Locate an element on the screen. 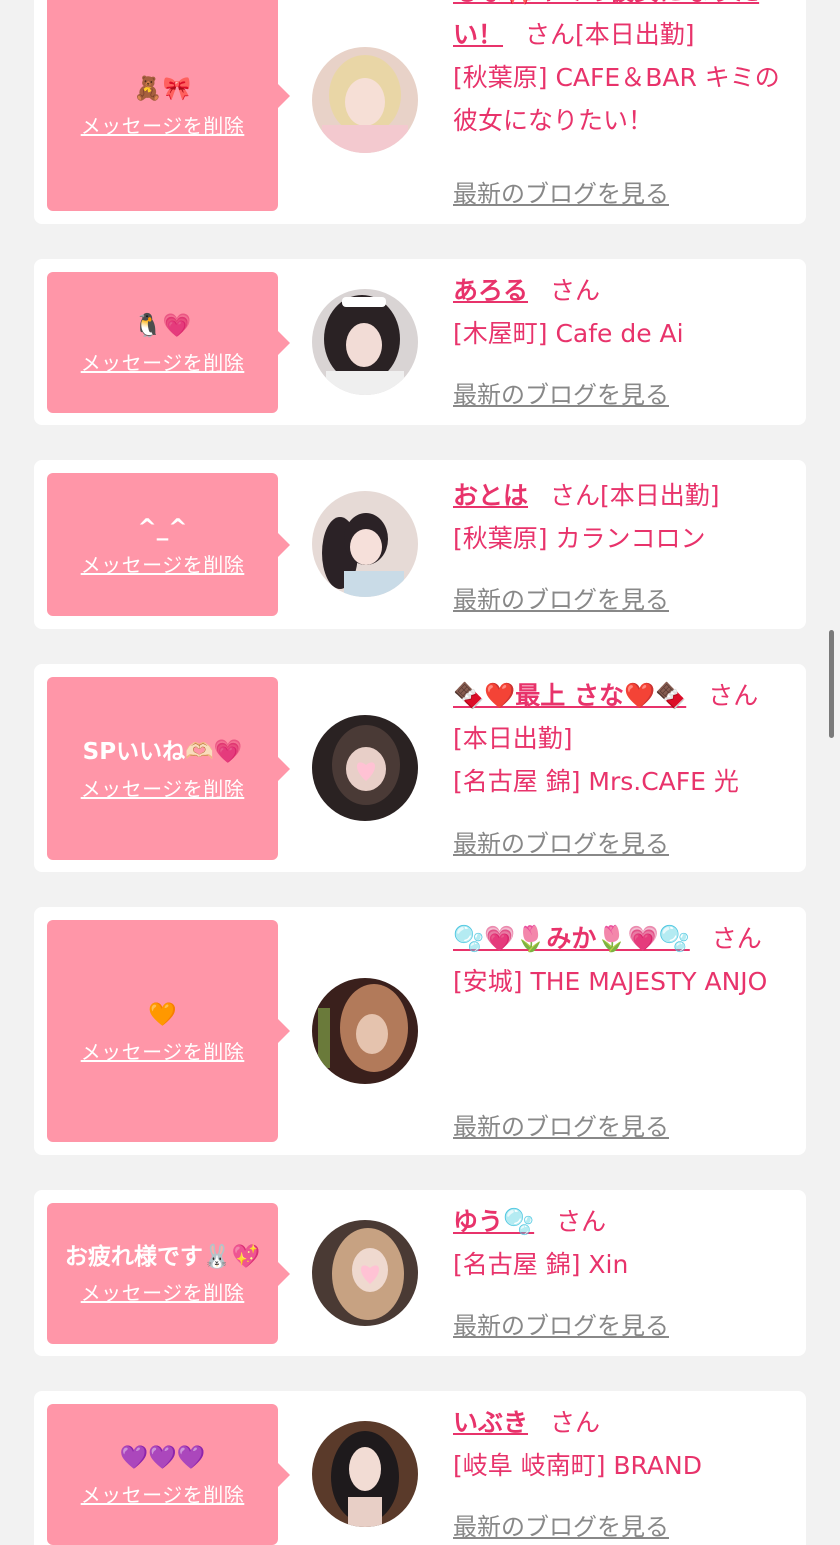  message-bubble: 🧸🎀 メッセージを削除 is located at coordinates (168, 105).